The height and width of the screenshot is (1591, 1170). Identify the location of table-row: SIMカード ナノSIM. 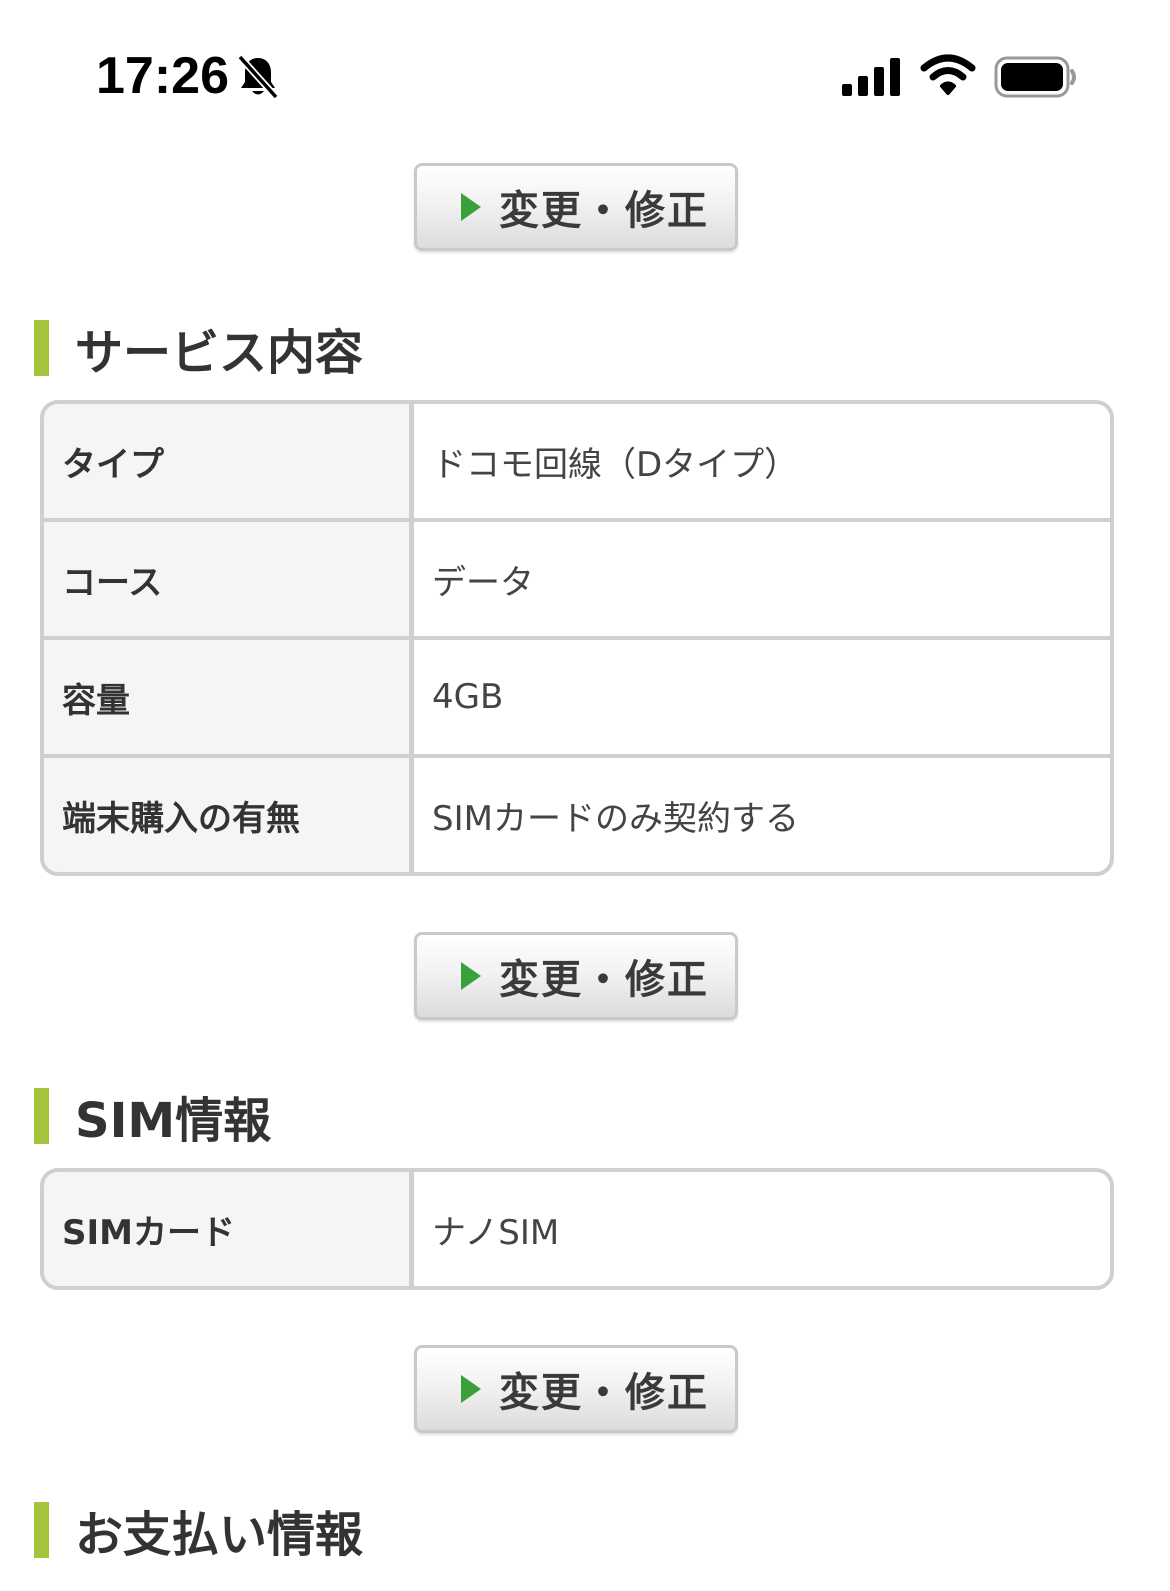
(577, 1229).